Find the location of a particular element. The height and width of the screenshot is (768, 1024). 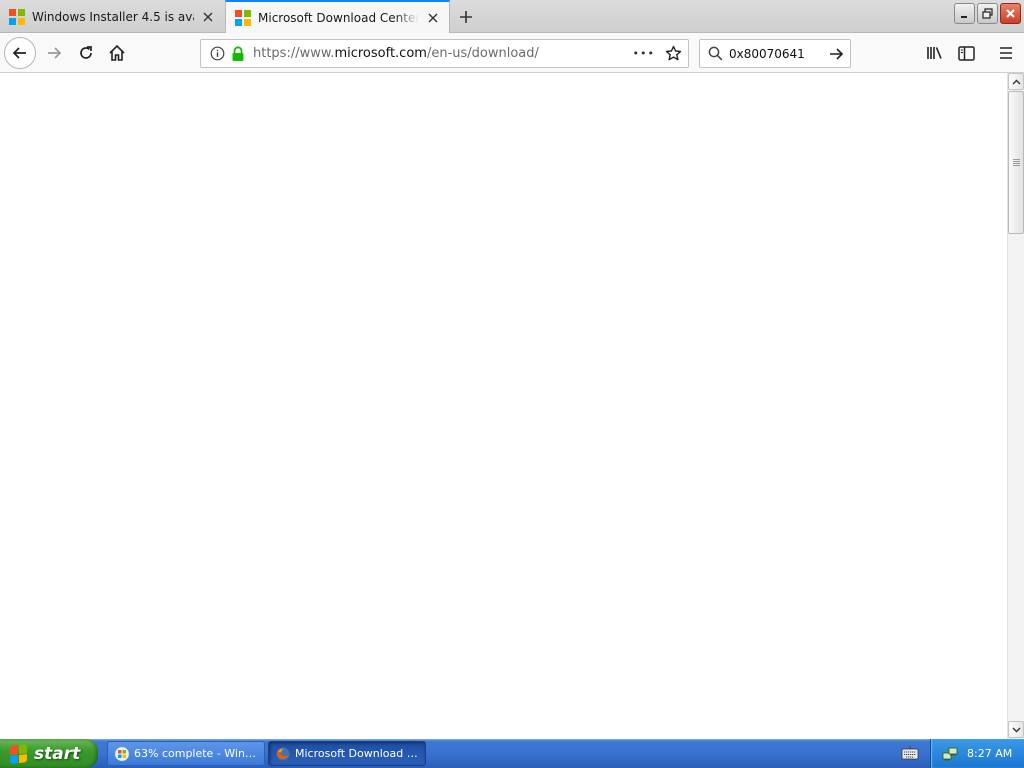

scroll-up-button is located at coordinates (1016, 81).